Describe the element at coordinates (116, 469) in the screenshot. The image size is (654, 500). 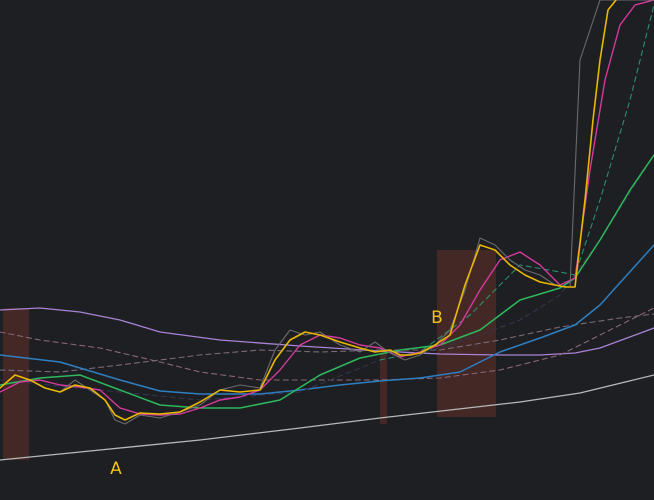
I see `annotation-label-a: A` at that location.